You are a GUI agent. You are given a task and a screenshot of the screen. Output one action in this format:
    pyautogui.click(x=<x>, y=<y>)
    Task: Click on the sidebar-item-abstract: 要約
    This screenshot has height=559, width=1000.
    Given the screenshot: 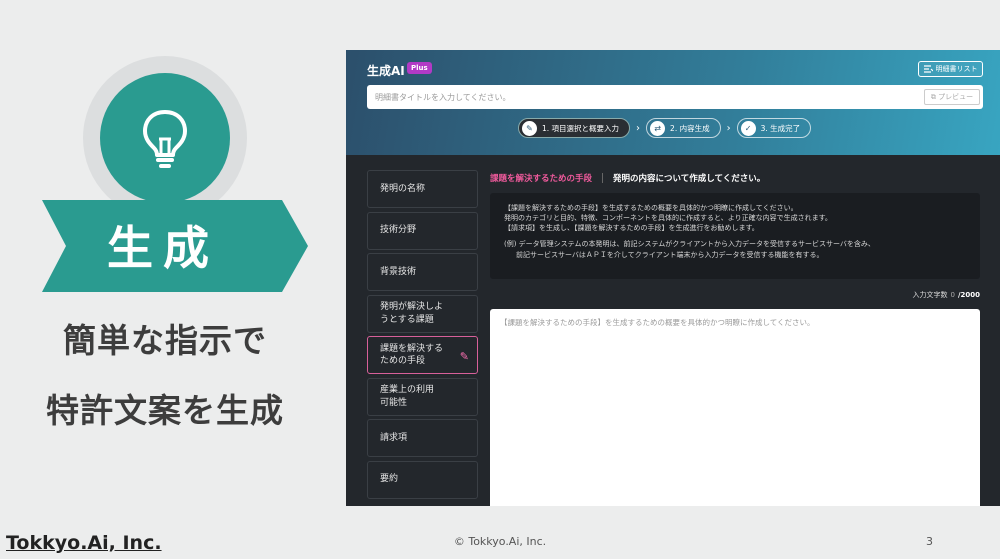 What is the action you would take?
    pyautogui.click(x=422, y=479)
    